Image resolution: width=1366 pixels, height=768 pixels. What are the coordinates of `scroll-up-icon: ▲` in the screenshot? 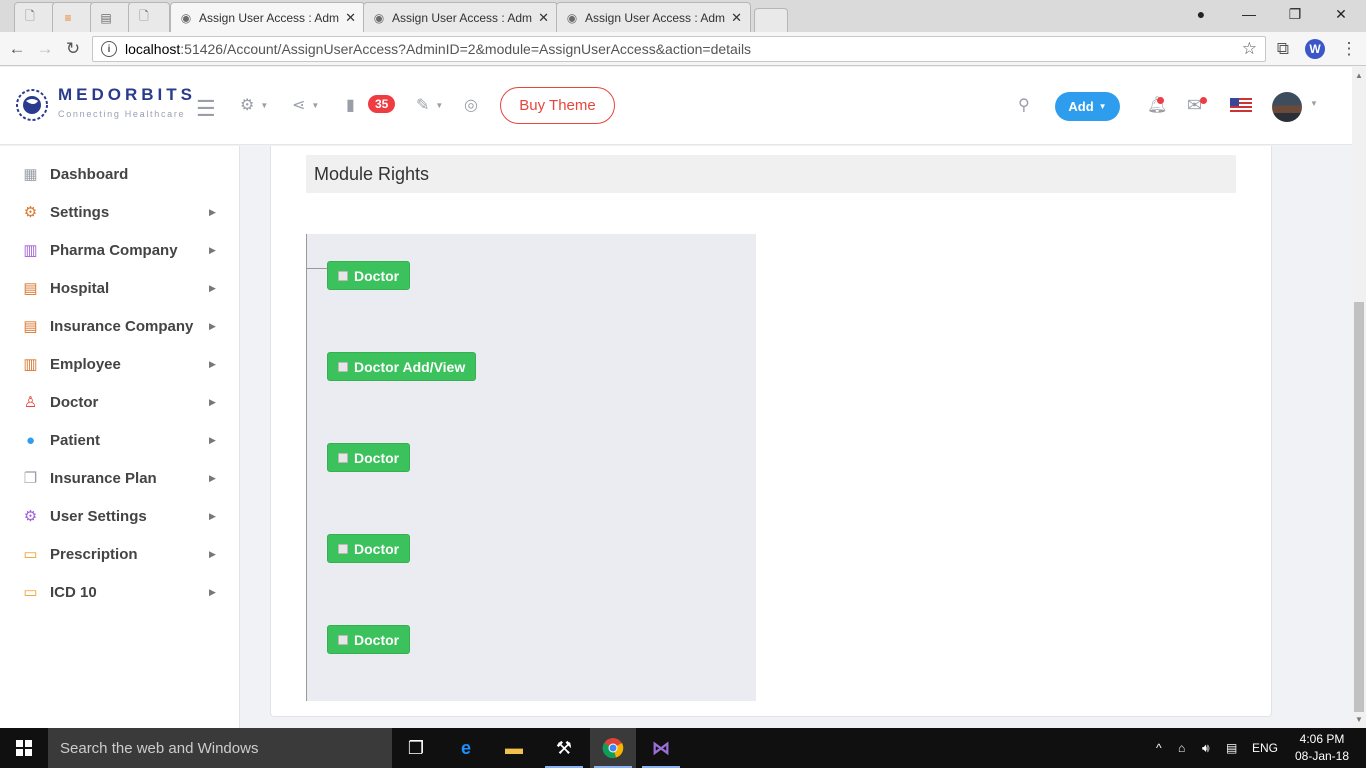 It's located at (1359, 75).